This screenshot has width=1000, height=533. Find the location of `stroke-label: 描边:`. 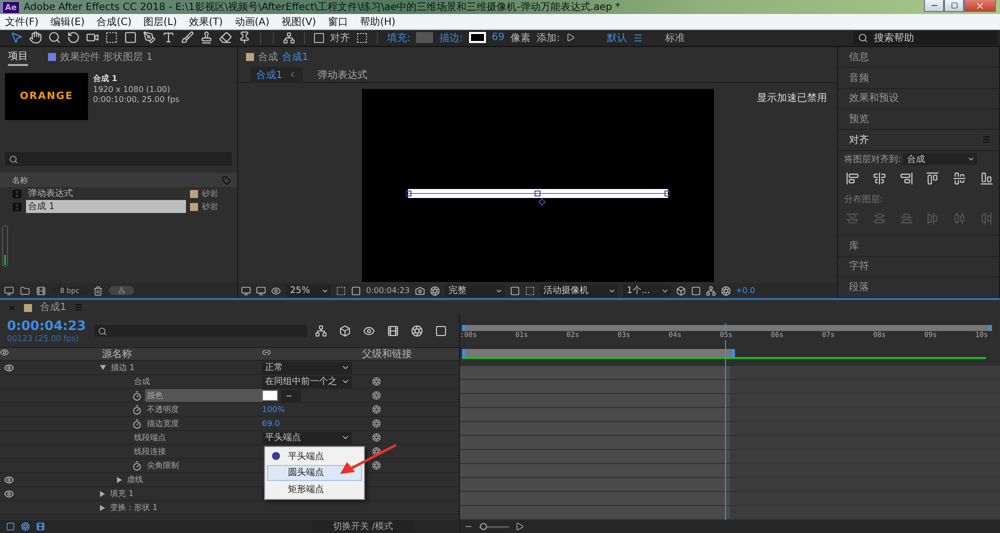

stroke-label: 描边: is located at coordinates (451, 37).